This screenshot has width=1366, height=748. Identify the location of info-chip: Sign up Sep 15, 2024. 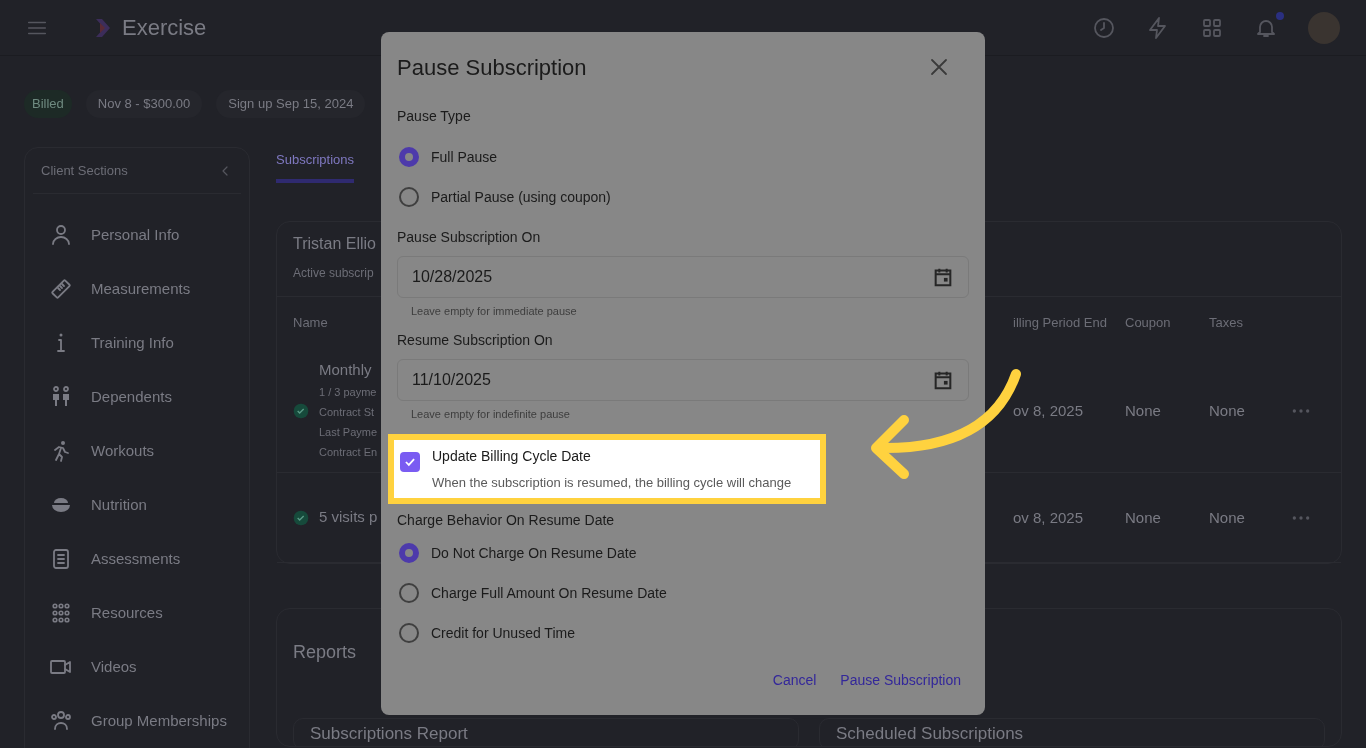
(291, 104).